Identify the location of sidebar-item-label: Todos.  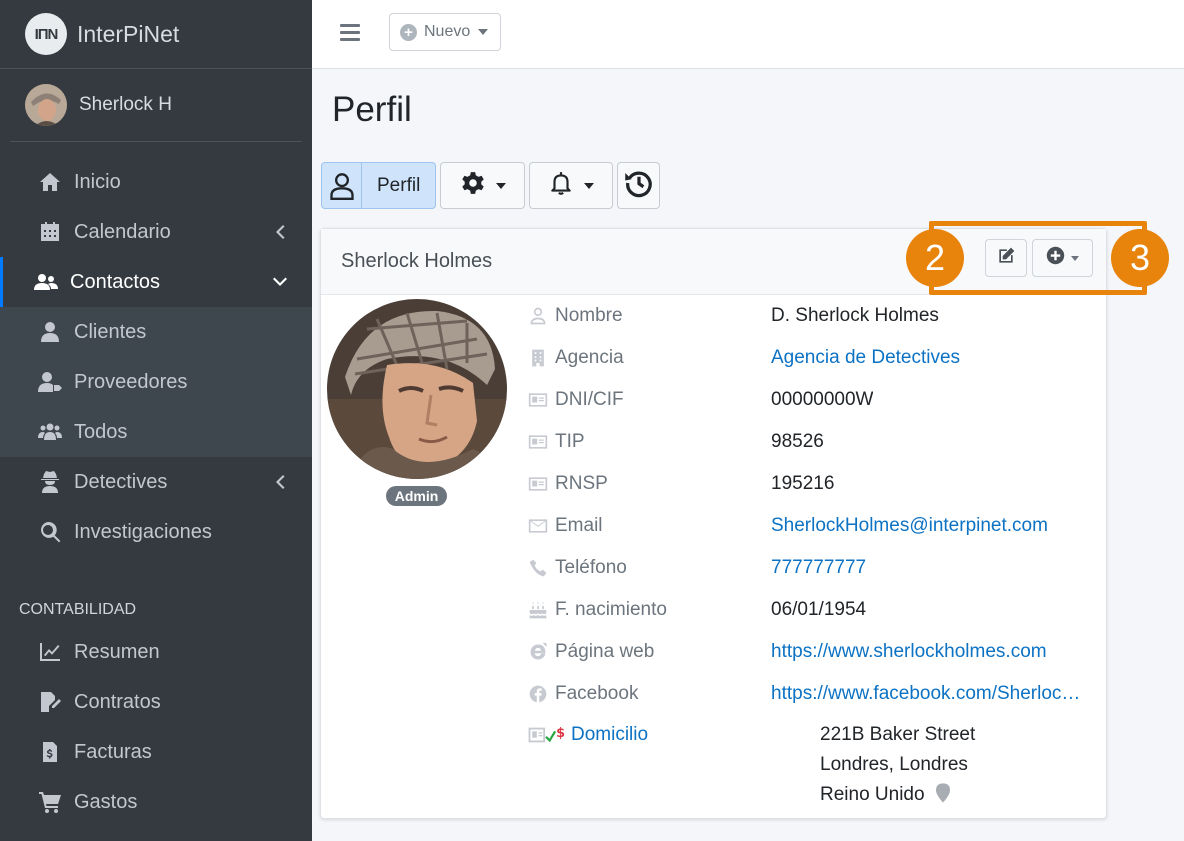
(101, 431).